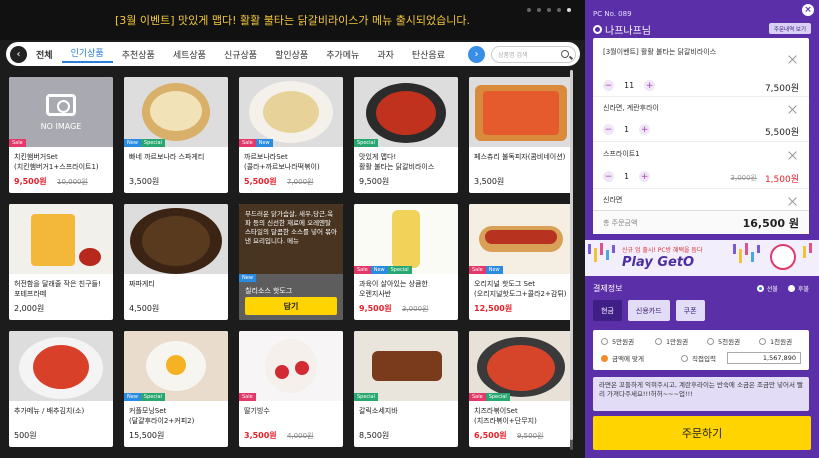 Image resolution: width=819 pixels, height=458 pixels. I want to click on banner-pager, so click(549, 10).